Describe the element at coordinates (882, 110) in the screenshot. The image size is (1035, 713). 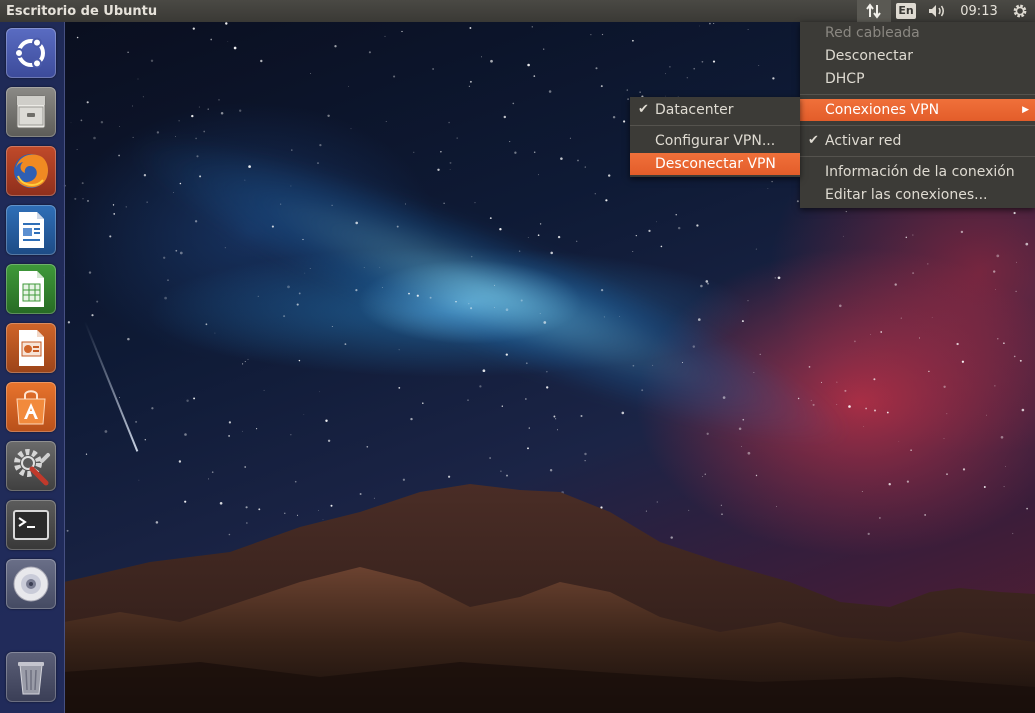
I see `menu-item-label: Conexiones VPN` at that location.